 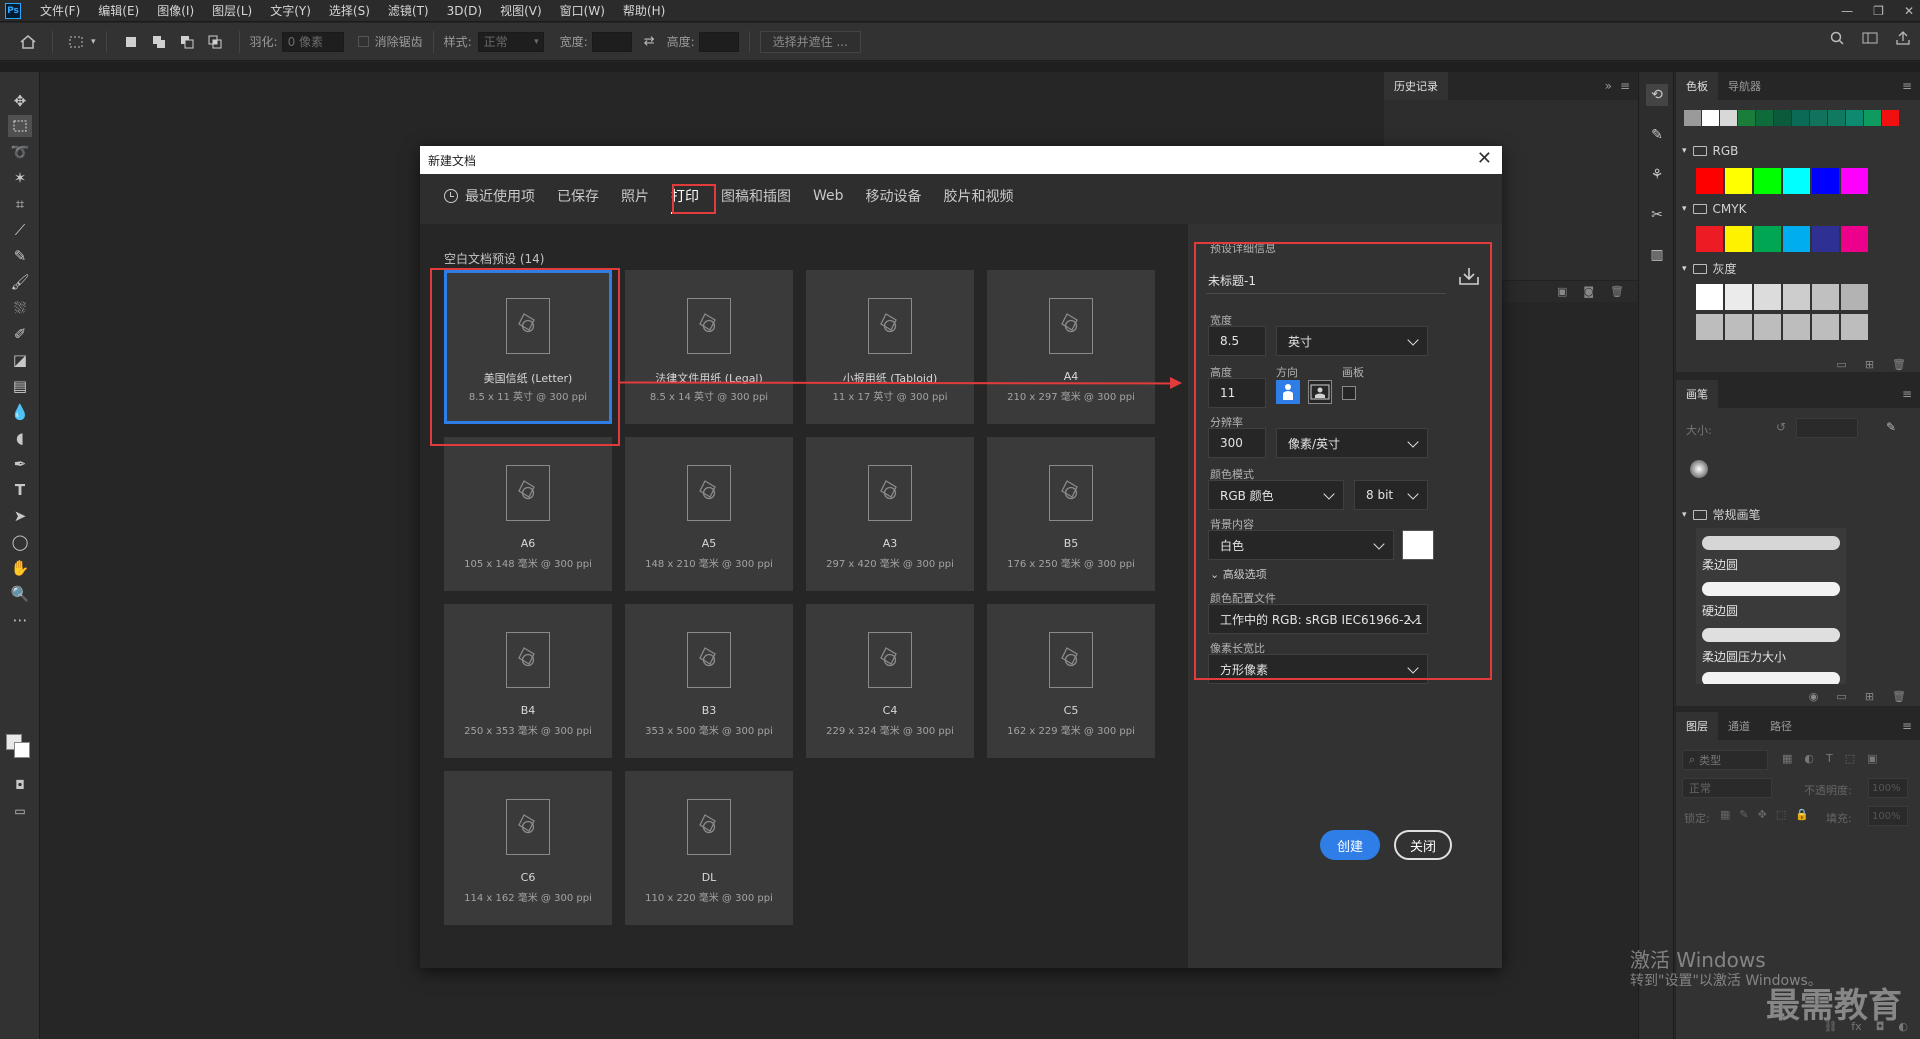 What do you see at coordinates (1484, 159) in the screenshot?
I see `close-icon: ✕` at bounding box center [1484, 159].